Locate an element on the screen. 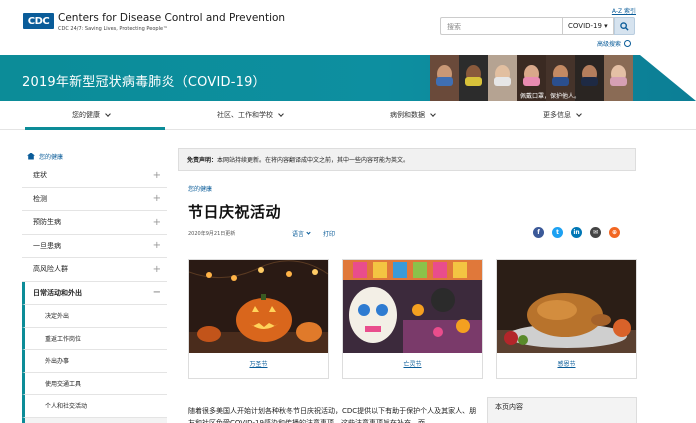 This screenshot has height=423, width=696. sidebar-home-link: 您的健康 is located at coordinates (94, 156).